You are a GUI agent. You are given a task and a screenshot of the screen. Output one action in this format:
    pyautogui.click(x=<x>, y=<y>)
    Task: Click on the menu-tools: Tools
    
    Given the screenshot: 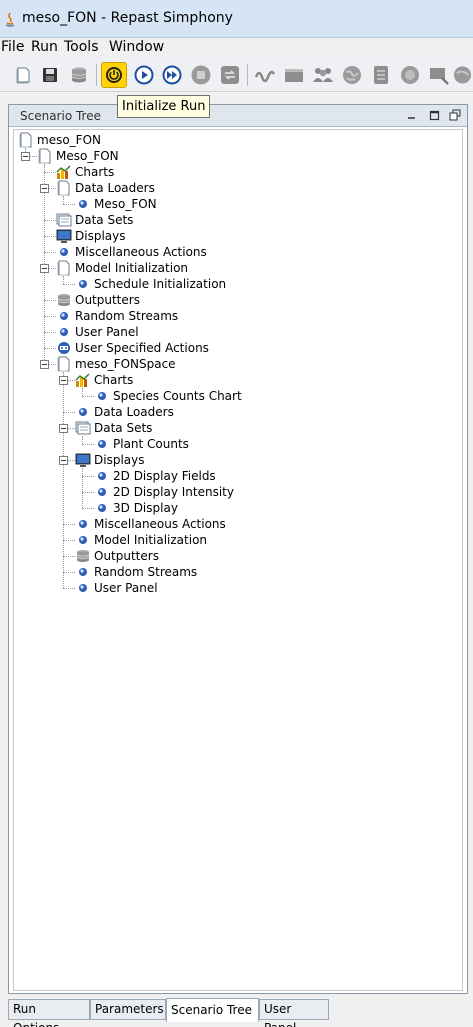 What is the action you would take?
    pyautogui.click(x=81, y=48)
    